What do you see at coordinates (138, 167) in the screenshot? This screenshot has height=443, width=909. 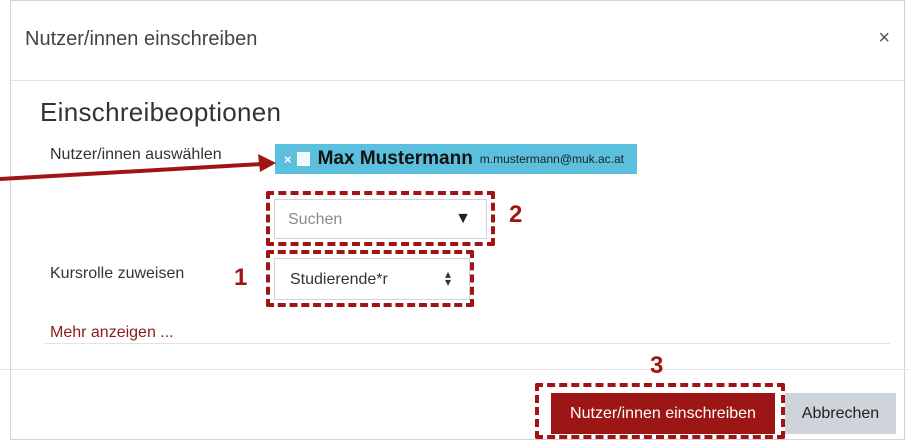 I see `annotation-arrow` at bounding box center [138, 167].